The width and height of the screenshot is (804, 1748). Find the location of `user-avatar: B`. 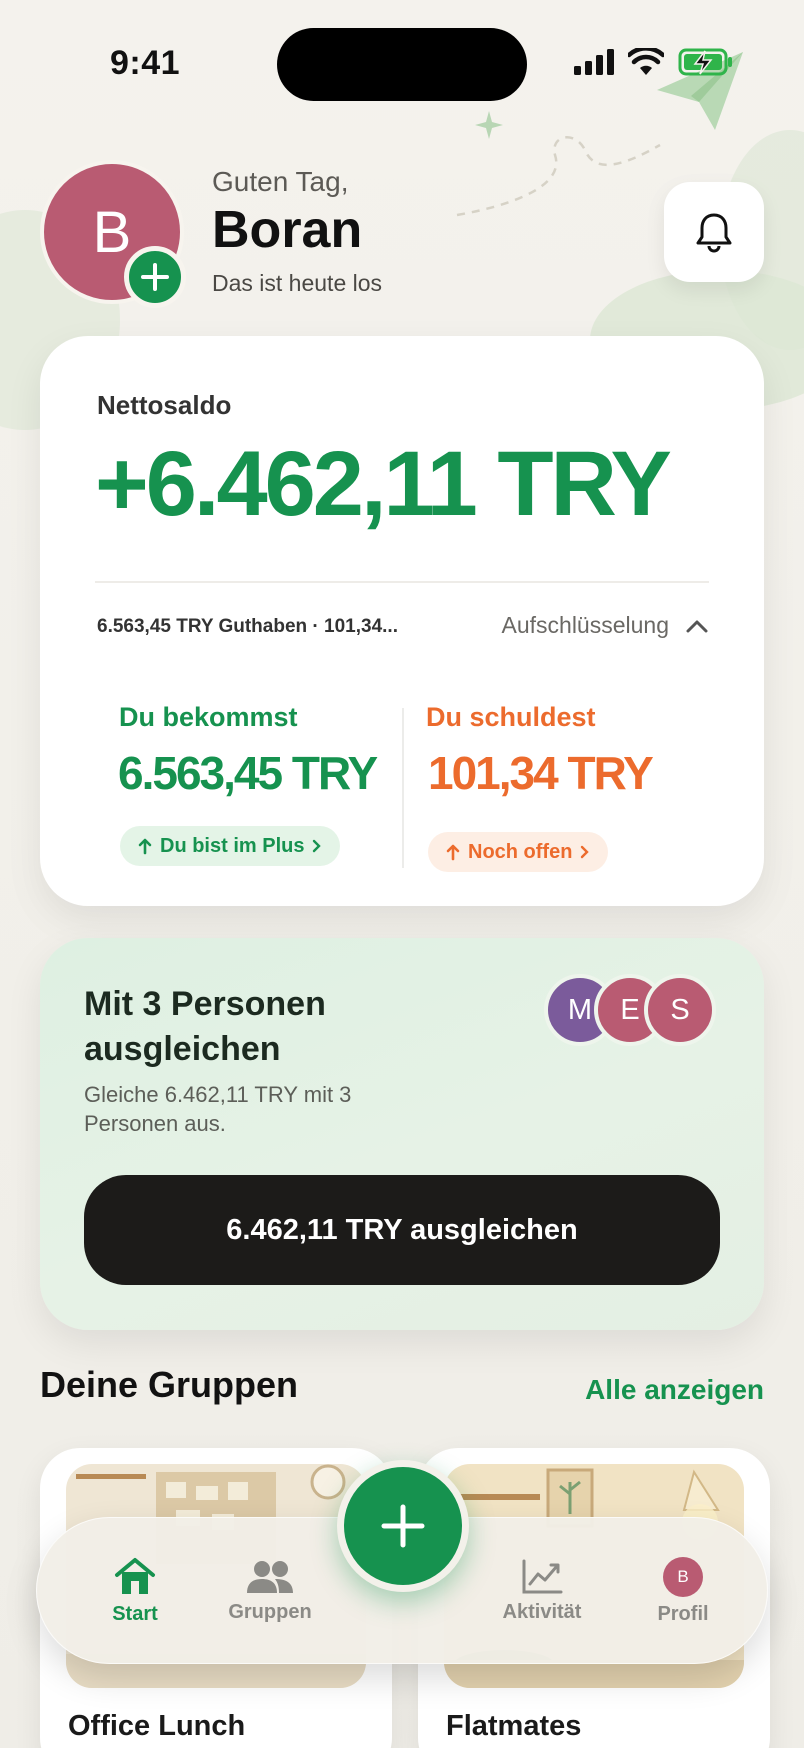

user-avatar: B is located at coordinates (113, 234).